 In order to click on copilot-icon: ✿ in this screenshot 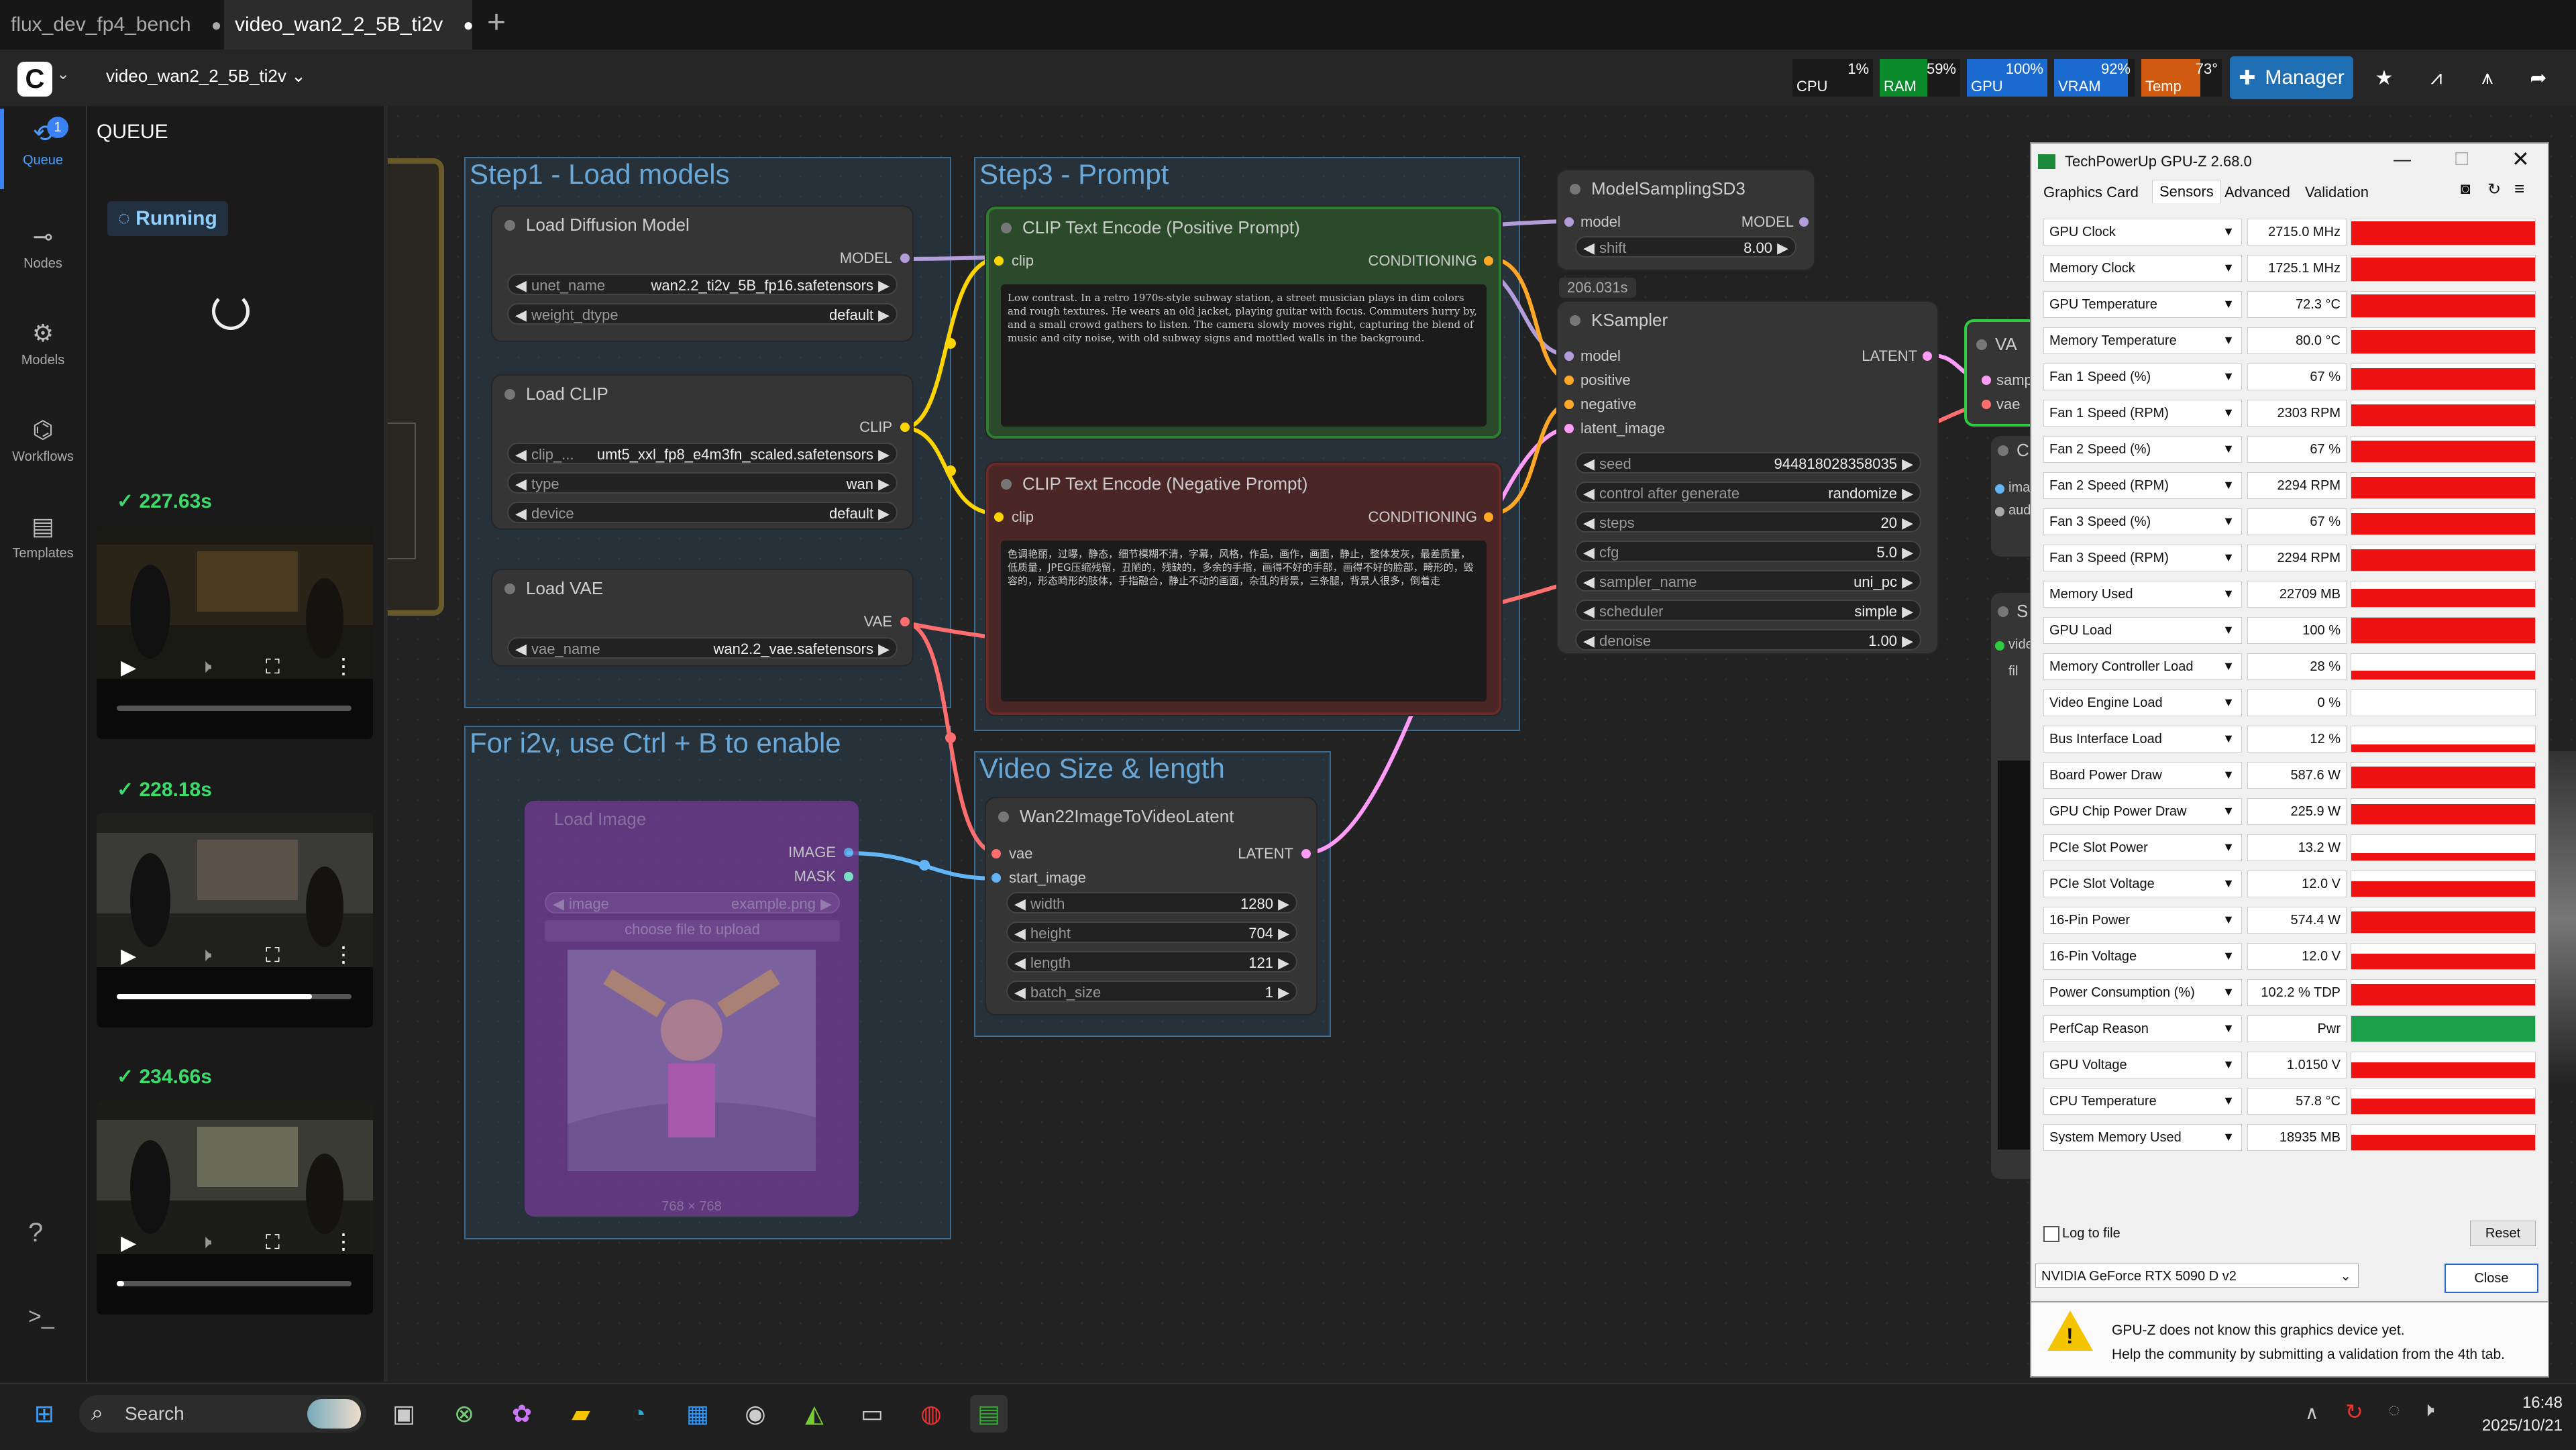, I will do `click(522, 1414)`.